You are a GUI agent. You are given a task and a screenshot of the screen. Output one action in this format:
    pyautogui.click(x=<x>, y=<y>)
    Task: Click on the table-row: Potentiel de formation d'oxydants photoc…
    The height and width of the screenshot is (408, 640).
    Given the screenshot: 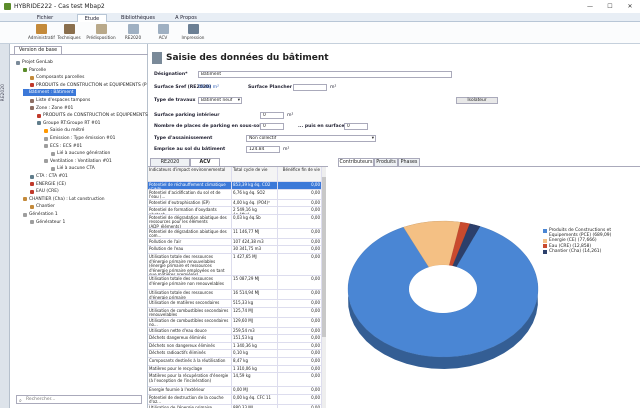 What is the action you would take?
    pyautogui.click(x=235, y=211)
    